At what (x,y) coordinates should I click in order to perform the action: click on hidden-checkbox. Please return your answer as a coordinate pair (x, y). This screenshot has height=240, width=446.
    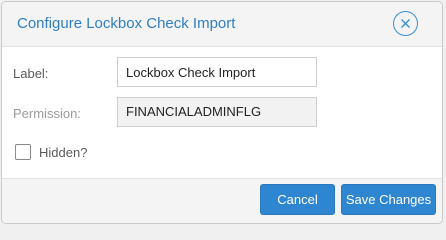
    Looking at the image, I should click on (23, 152).